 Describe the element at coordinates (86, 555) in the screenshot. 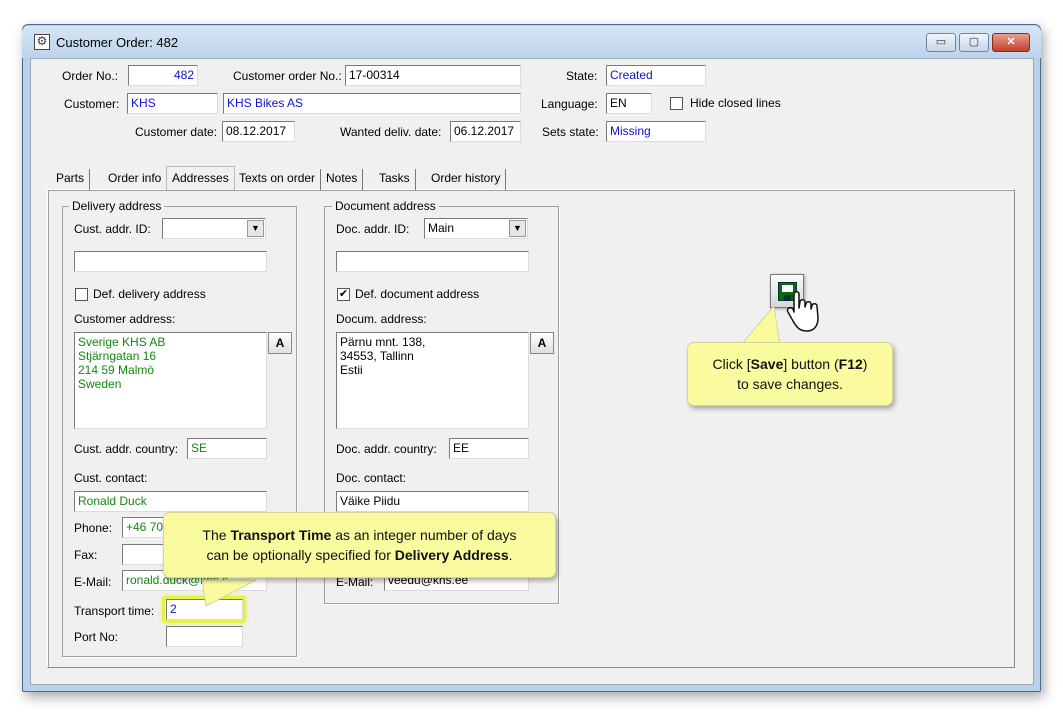

I see `fax-label: Fax:` at that location.